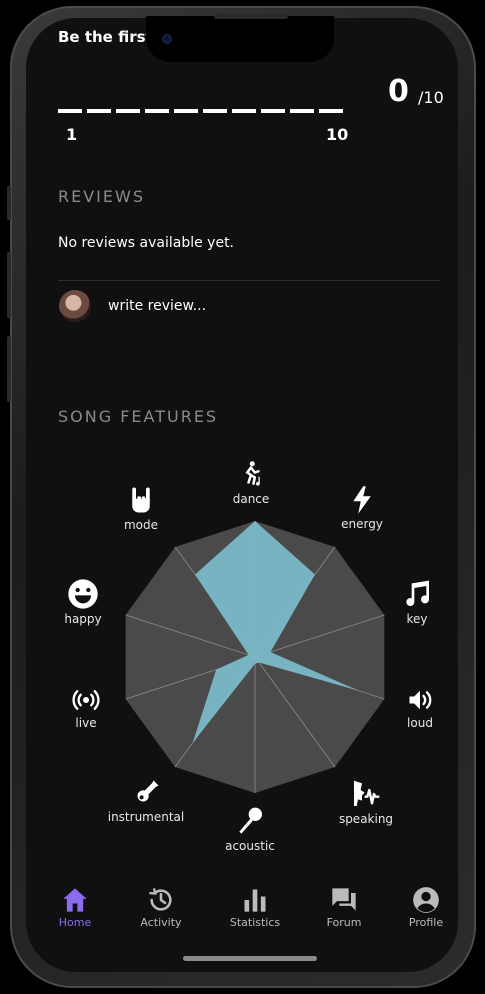 Image resolution: width=485 pixels, height=994 pixels. I want to click on guitar-icon, so click(148, 791).